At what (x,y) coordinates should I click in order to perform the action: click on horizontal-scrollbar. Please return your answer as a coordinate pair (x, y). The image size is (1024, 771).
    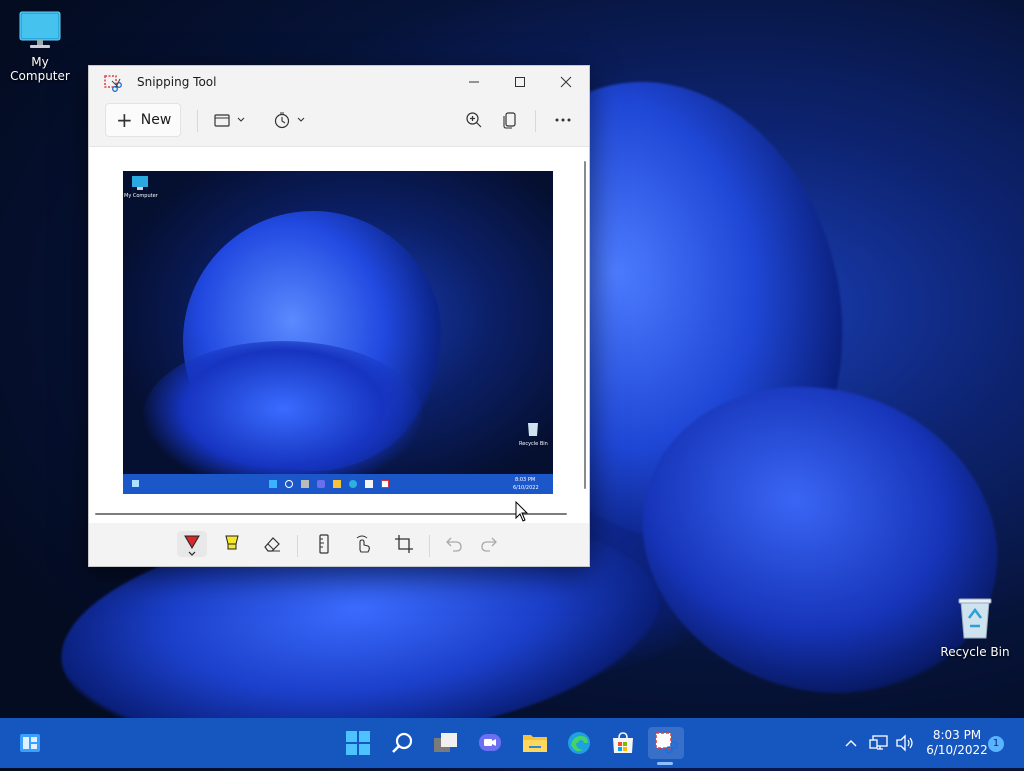
    Looking at the image, I should click on (331, 514).